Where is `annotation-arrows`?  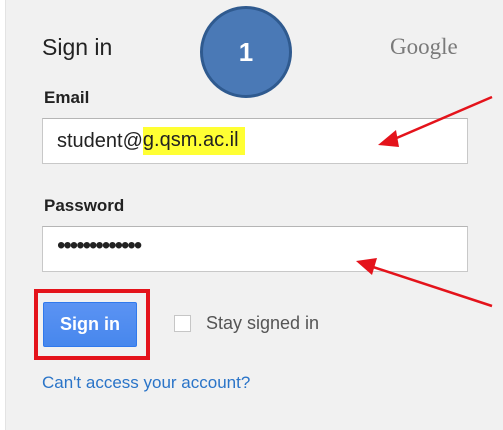 annotation-arrows is located at coordinates (424, 201).